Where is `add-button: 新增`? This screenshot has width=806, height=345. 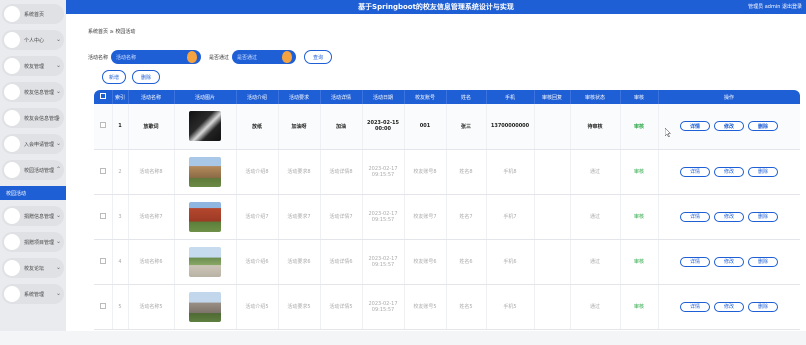 add-button: 新增 is located at coordinates (114, 77).